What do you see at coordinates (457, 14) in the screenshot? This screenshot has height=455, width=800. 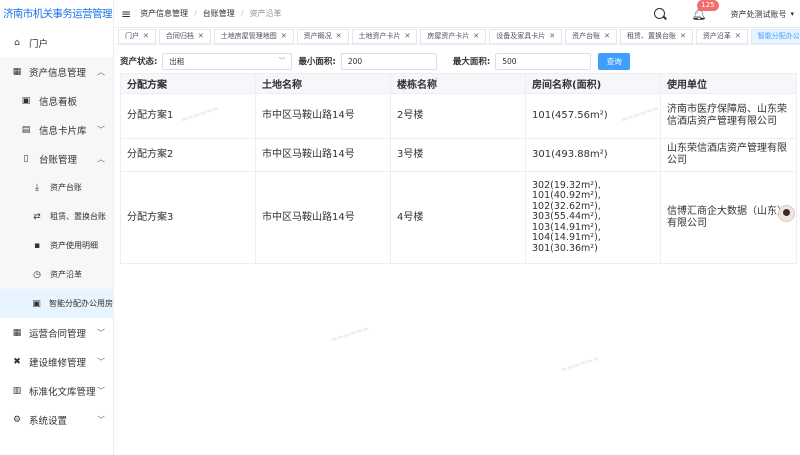 I see `header: ≡ 资产信息管理 / 台账管理 / 资产沿革 🔔︎ 125 资产处测试账号 ▾` at bounding box center [457, 14].